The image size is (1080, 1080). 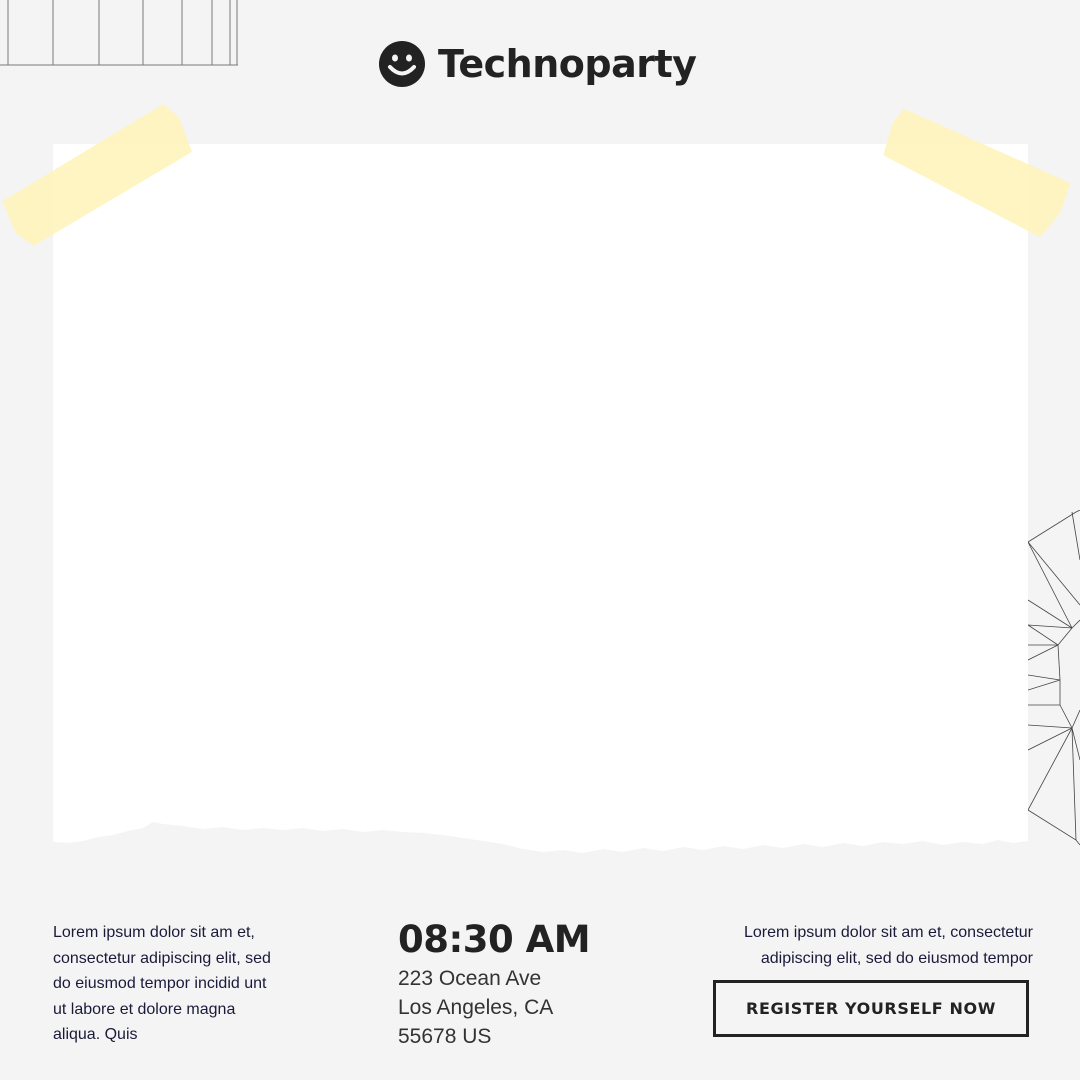 What do you see at coordinates (1054, 677) in the screenshot?
I see `wireframe-sphere-icon` at bounding box center [1054, 677].